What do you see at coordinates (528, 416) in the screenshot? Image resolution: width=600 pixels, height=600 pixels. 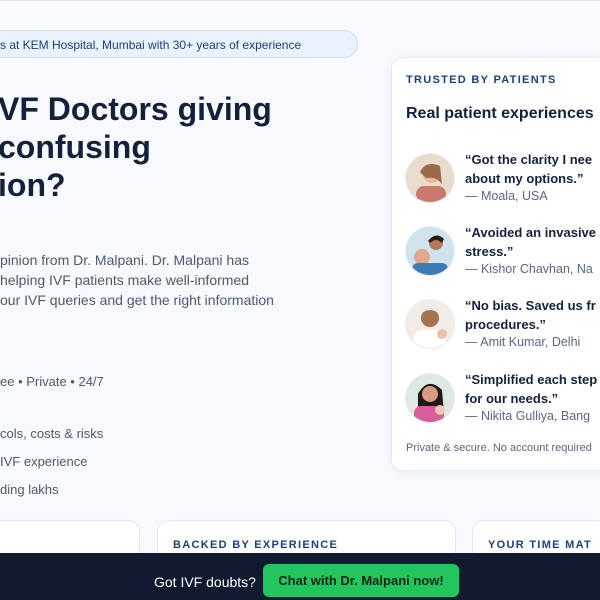 I see `testimonial-author: — Nikita Gulliya, Bang` at bounding box center [528, 416].